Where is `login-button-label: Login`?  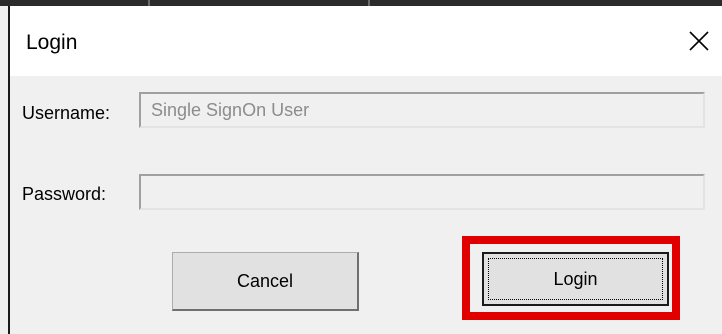
login-button-label: Login is located at coordinates (575, 278).